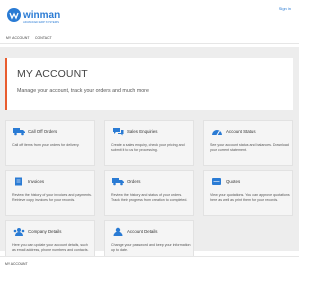 This screenshot has width=320, height=305. Describe the element at coordinates (142, 131) in the screenshot. I see `tile-title: Sales Enquiries` at that location.